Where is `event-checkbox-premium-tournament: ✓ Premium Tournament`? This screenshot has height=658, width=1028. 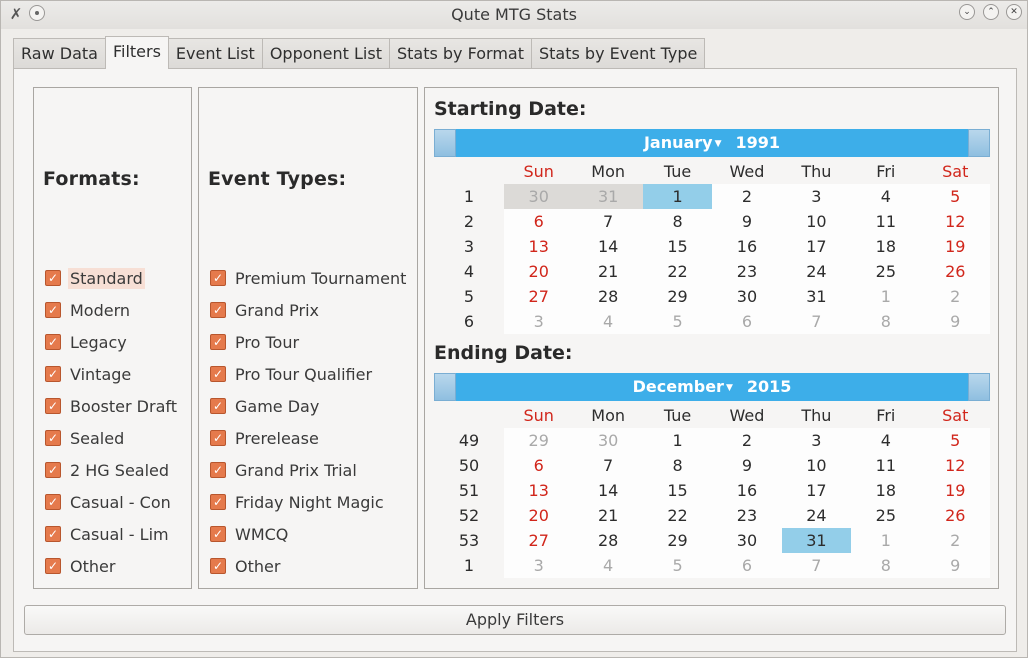 event-checkbox-premium-tournament: ✓ Premium Tournament is located at coordinates (309, 278).